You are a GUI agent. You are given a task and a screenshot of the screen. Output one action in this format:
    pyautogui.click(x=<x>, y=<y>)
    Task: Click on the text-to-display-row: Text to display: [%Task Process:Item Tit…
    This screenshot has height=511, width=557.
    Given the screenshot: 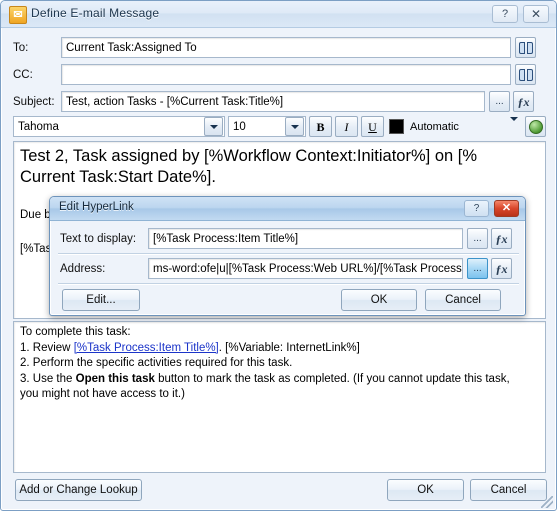 What is the action you would take?
    pyautogui.click(x=288, y=238)
    